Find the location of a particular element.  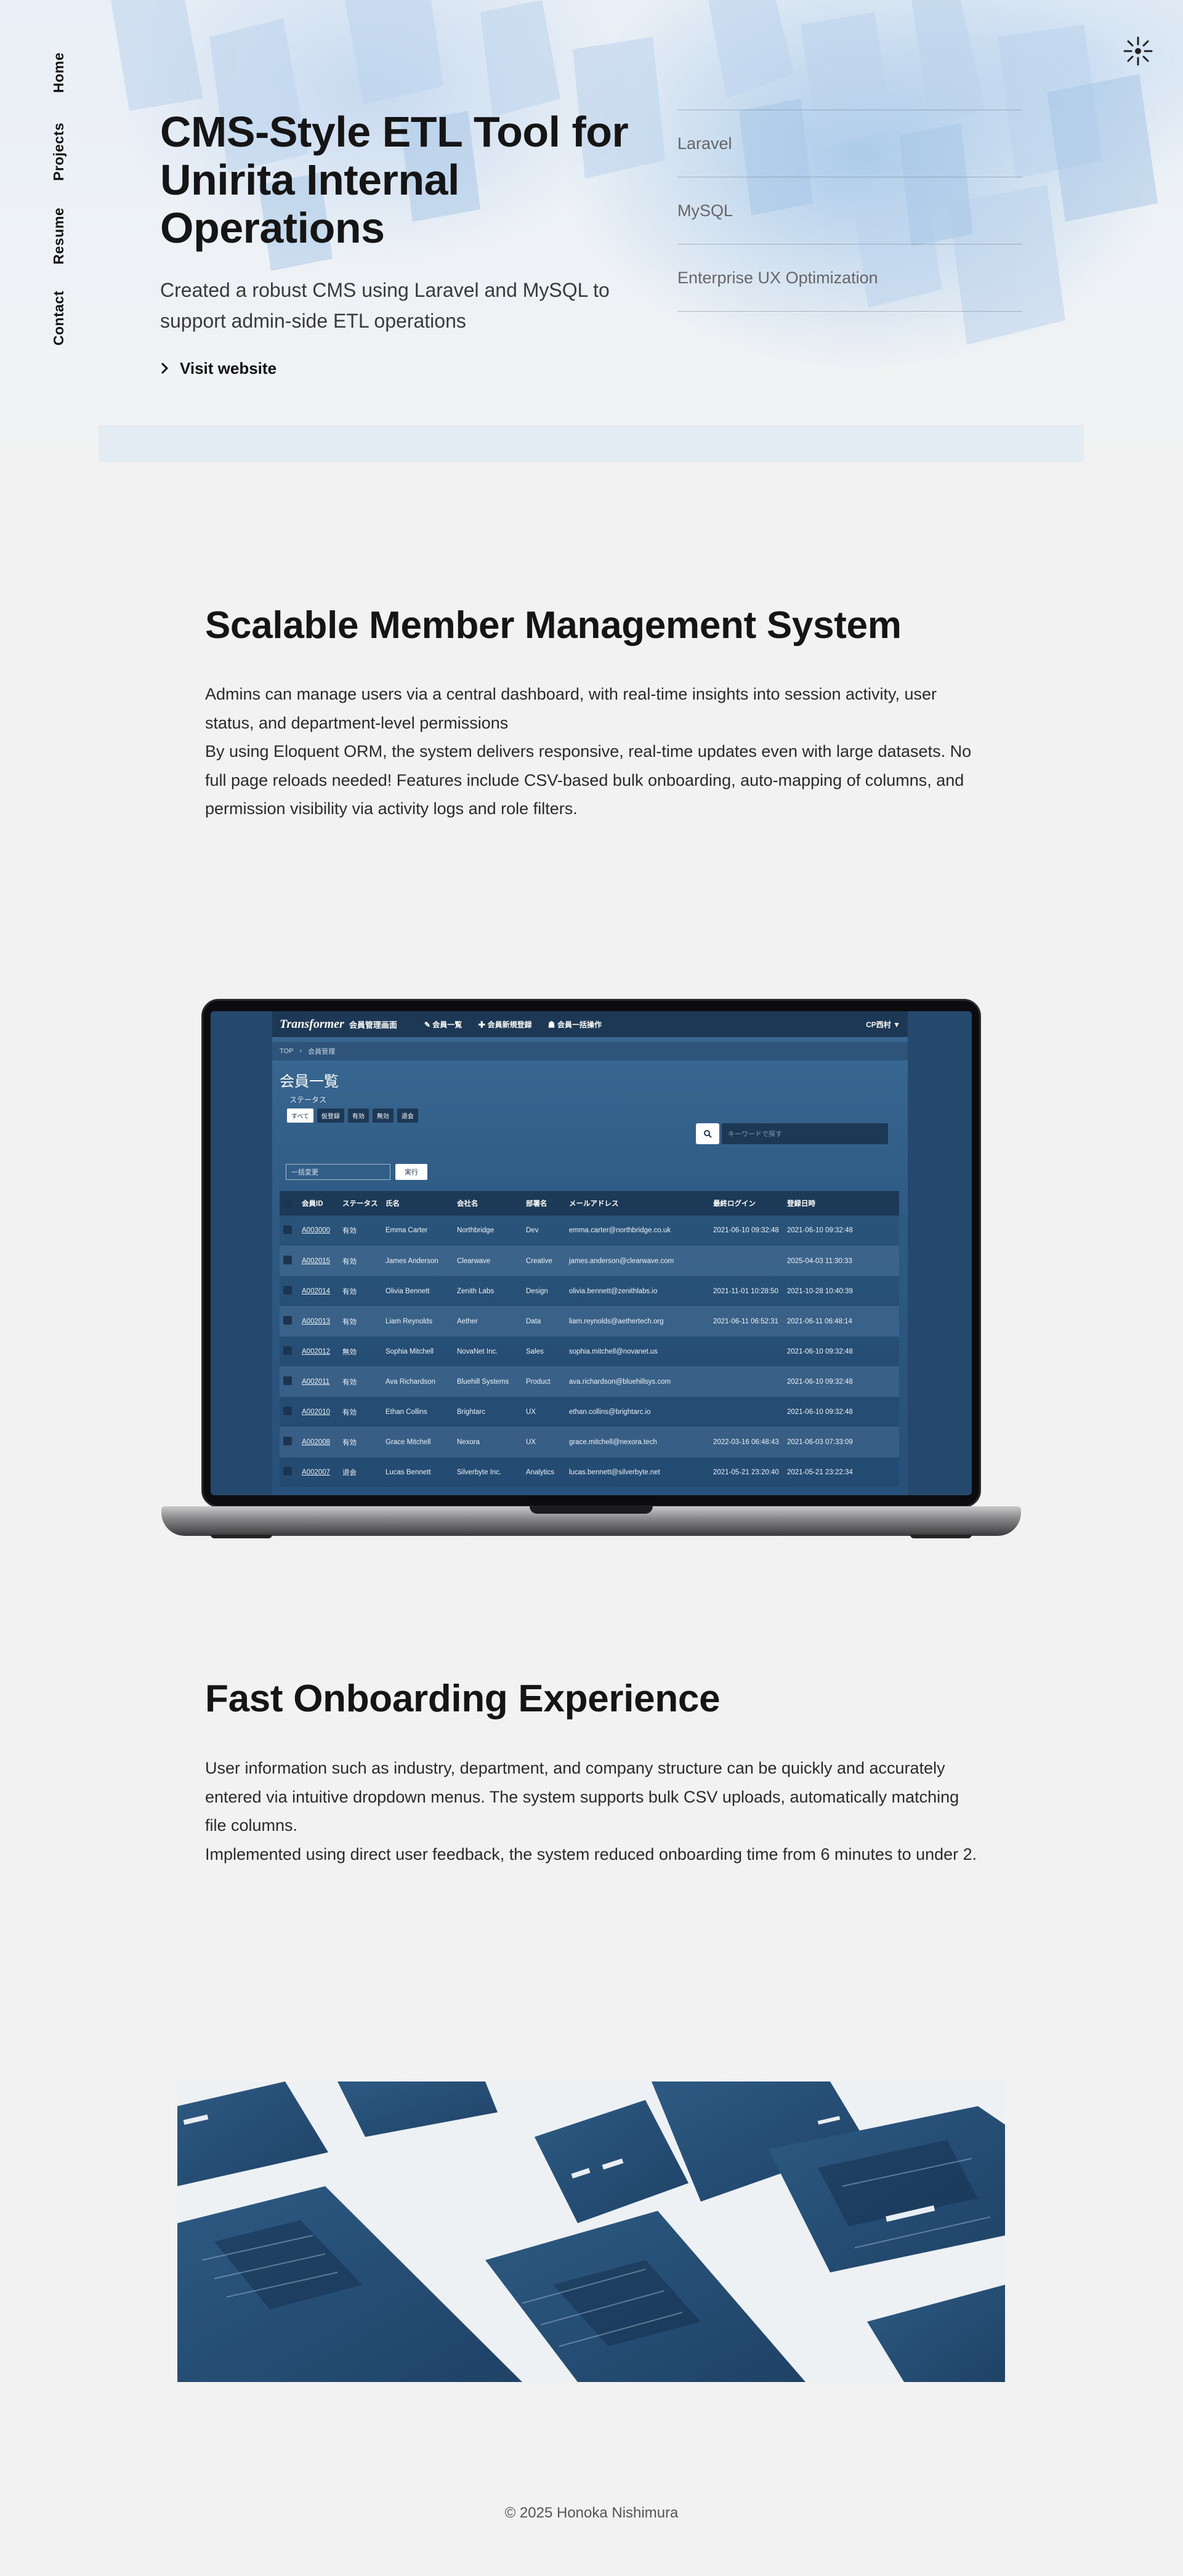

filter-all: すべて is located at coordinates (300, 1115).